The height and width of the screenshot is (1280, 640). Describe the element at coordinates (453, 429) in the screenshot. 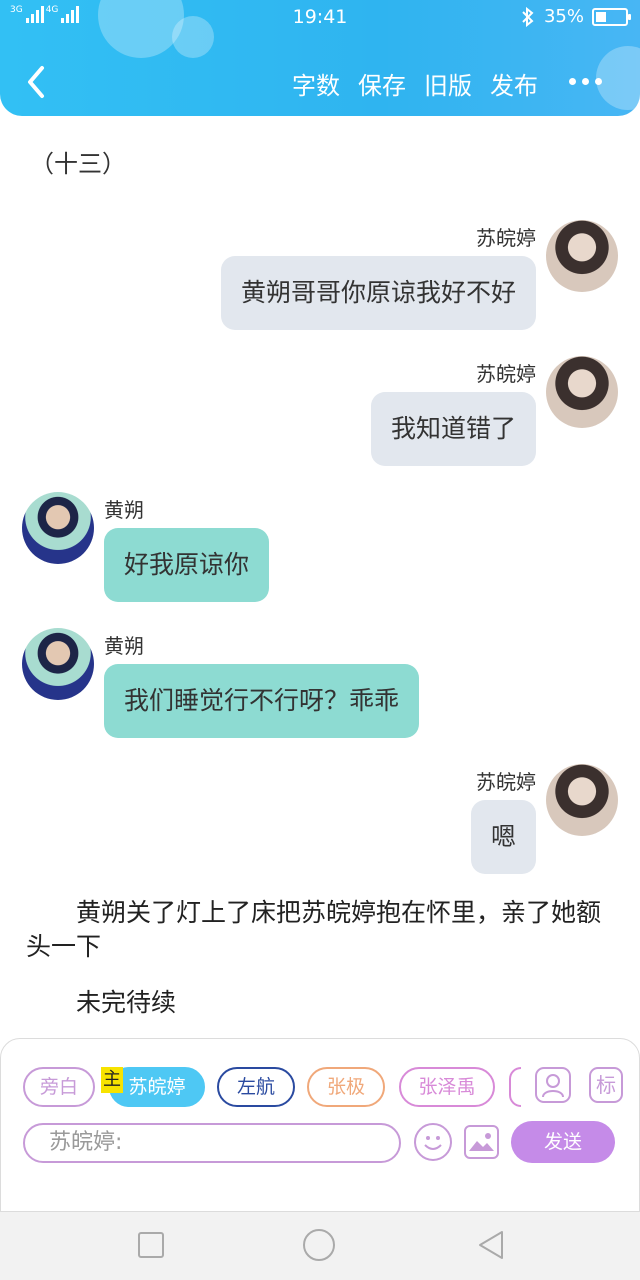

I see `message-bubble: 我知道错了` at that location.